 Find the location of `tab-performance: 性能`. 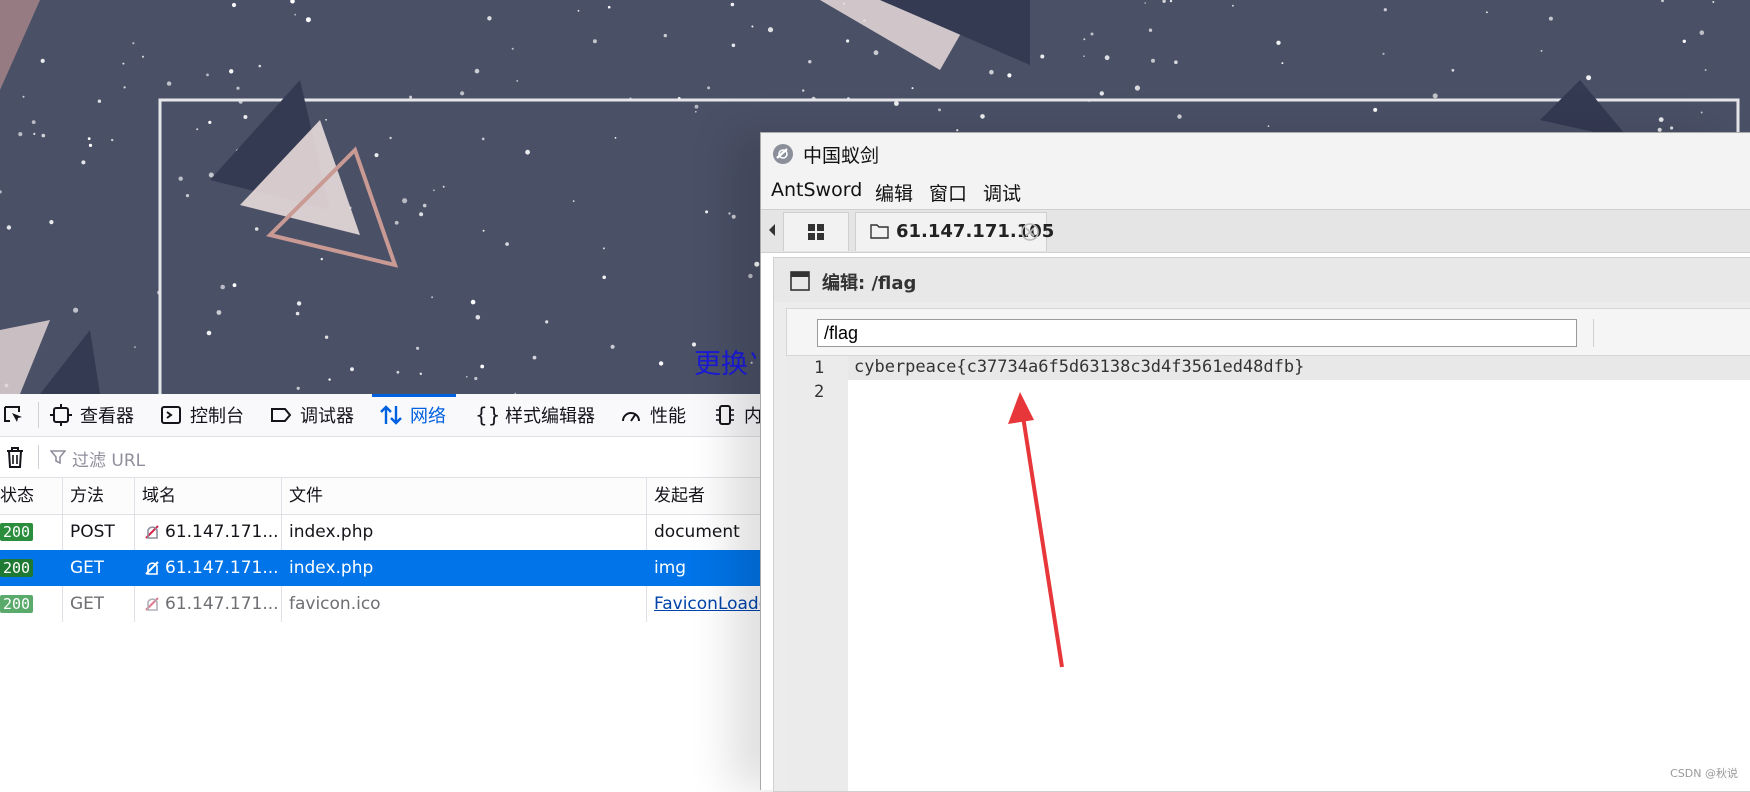

tab-performance: 性能 is located at coordinates (653, 415).